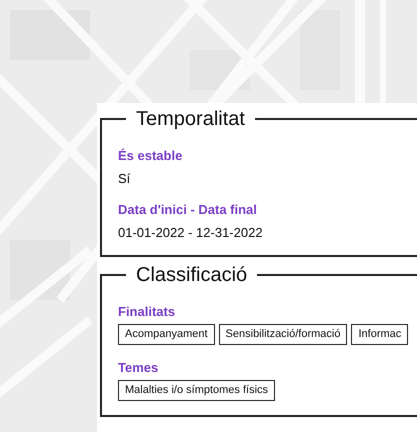  I want to click on field-label: És estable, so click(151, 155).